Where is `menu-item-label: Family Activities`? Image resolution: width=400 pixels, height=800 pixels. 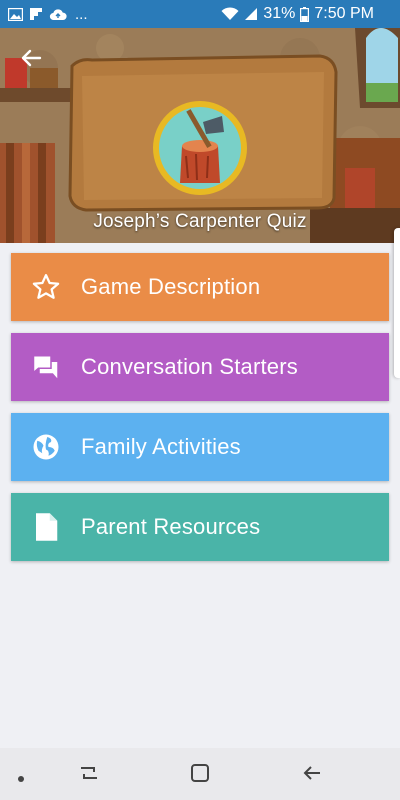
menu-item-label: Family Activities is located at coordinates (161, 446).